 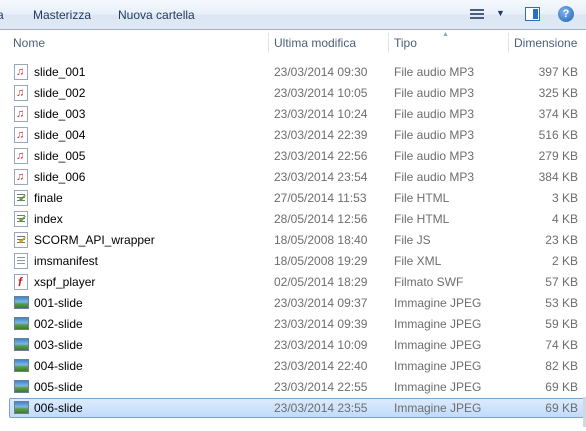 I want to click on file-size: 23 KB, so click(x=561, y=240).